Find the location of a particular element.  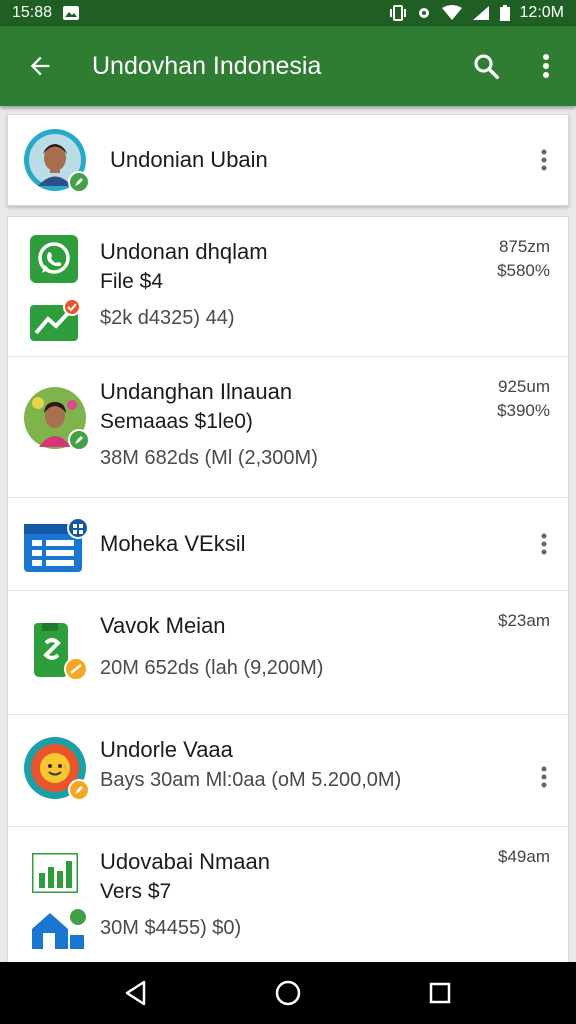

search-button is located at coordinates (486, 66).